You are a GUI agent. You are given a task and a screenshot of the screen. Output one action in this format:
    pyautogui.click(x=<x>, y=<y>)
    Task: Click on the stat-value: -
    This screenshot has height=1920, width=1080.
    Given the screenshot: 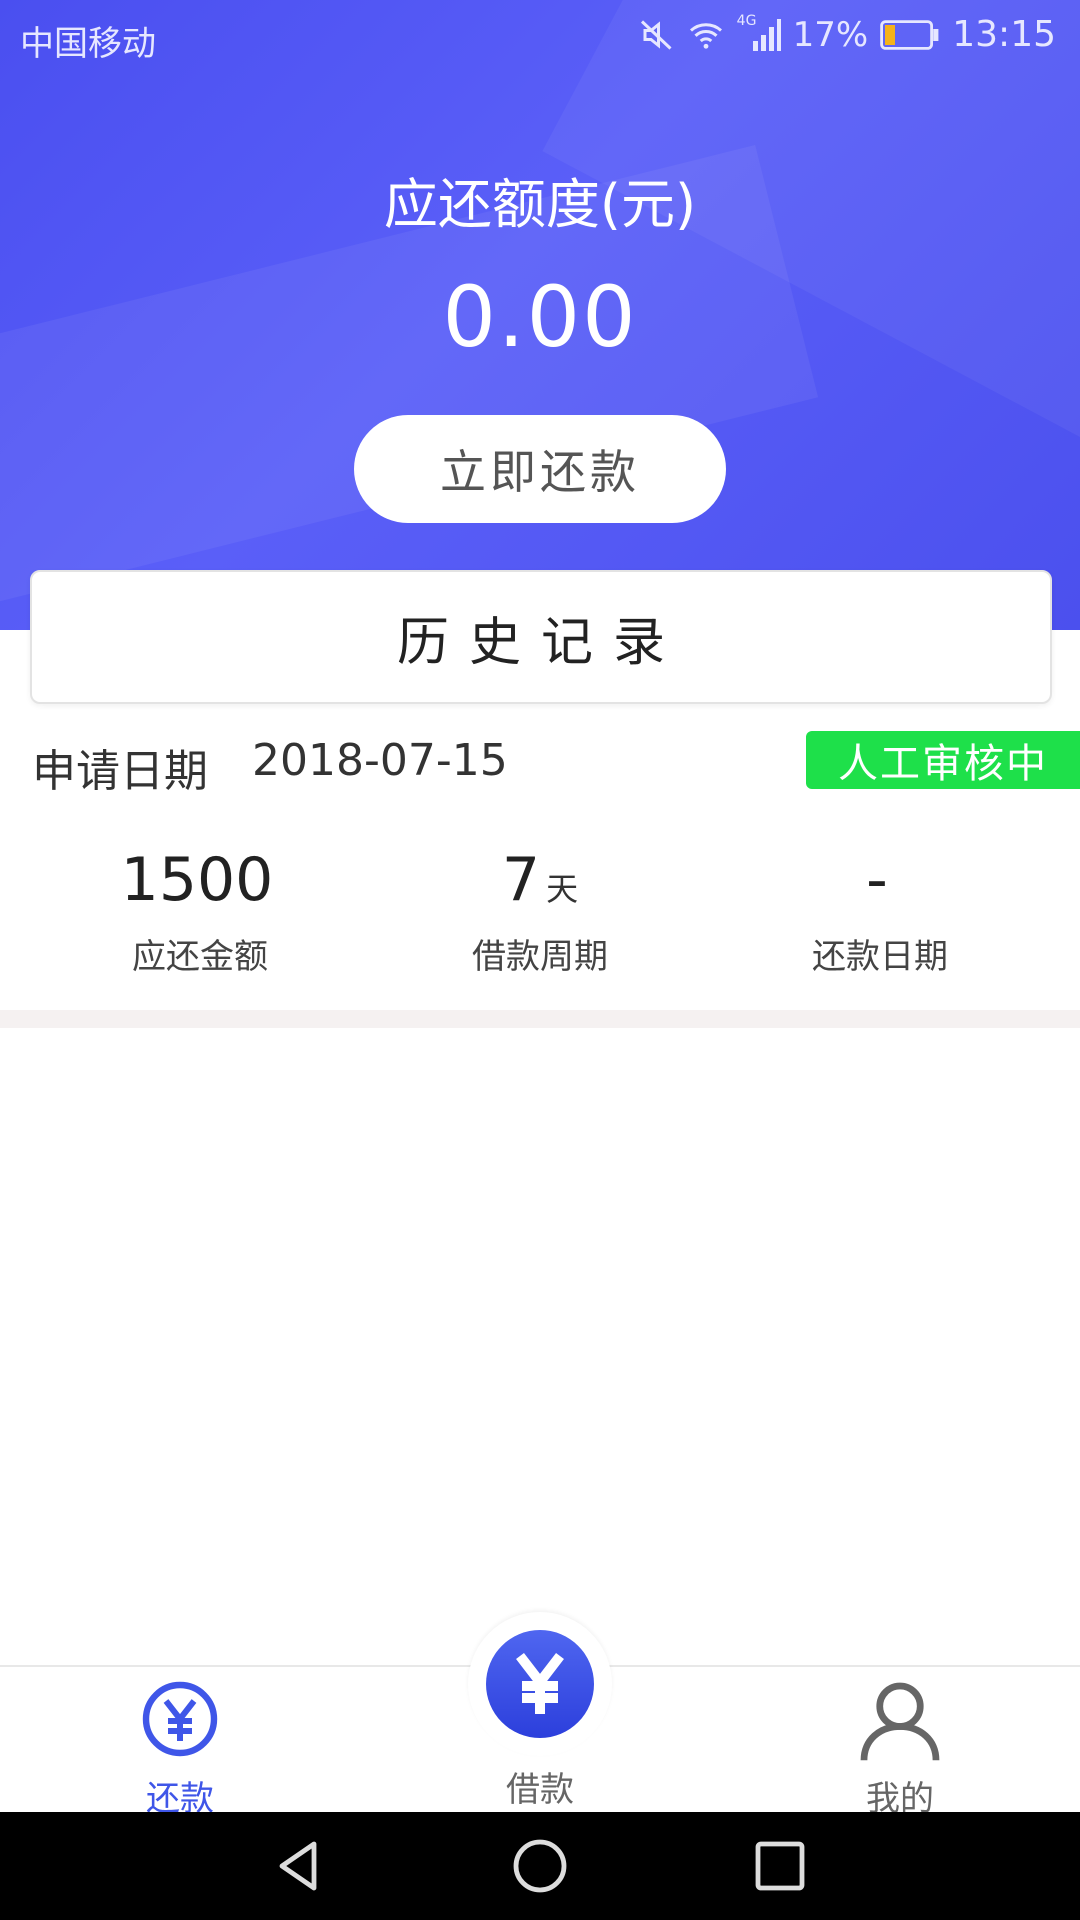 What is the action you would take?
    pyautogui.click(x=877, y=880)
    